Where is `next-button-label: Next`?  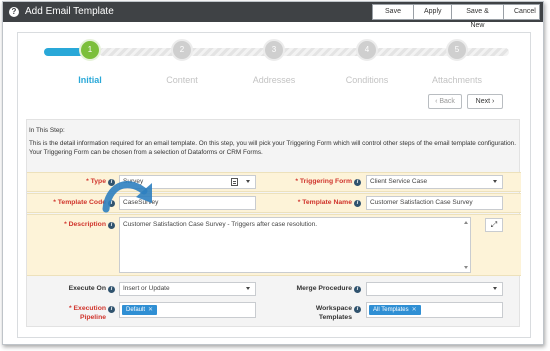 next-button-label: Next is located at coordinates (483, 101).